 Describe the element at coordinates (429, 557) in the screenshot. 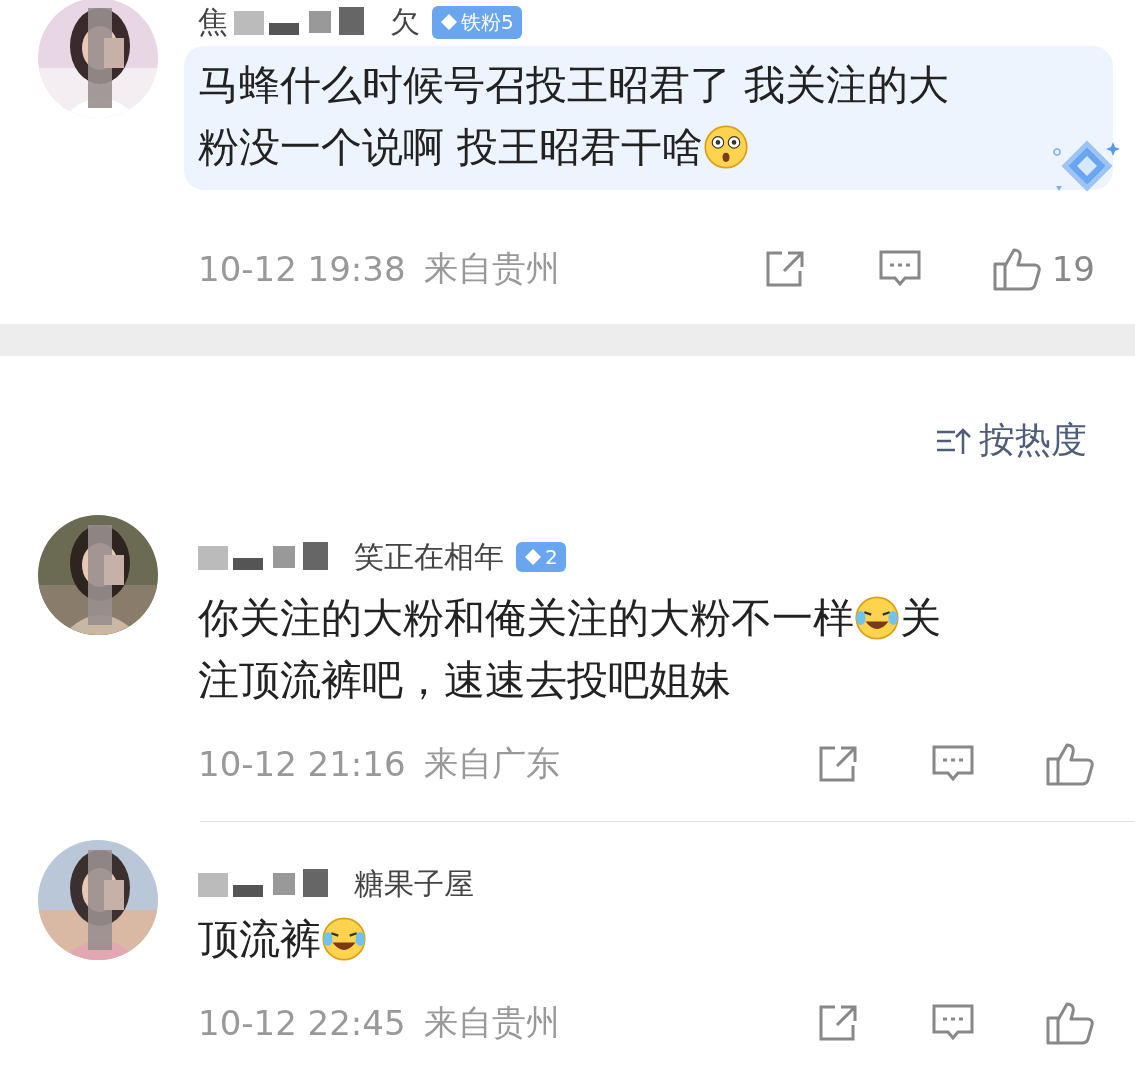

I see `username: 笑正在相年` at that location.